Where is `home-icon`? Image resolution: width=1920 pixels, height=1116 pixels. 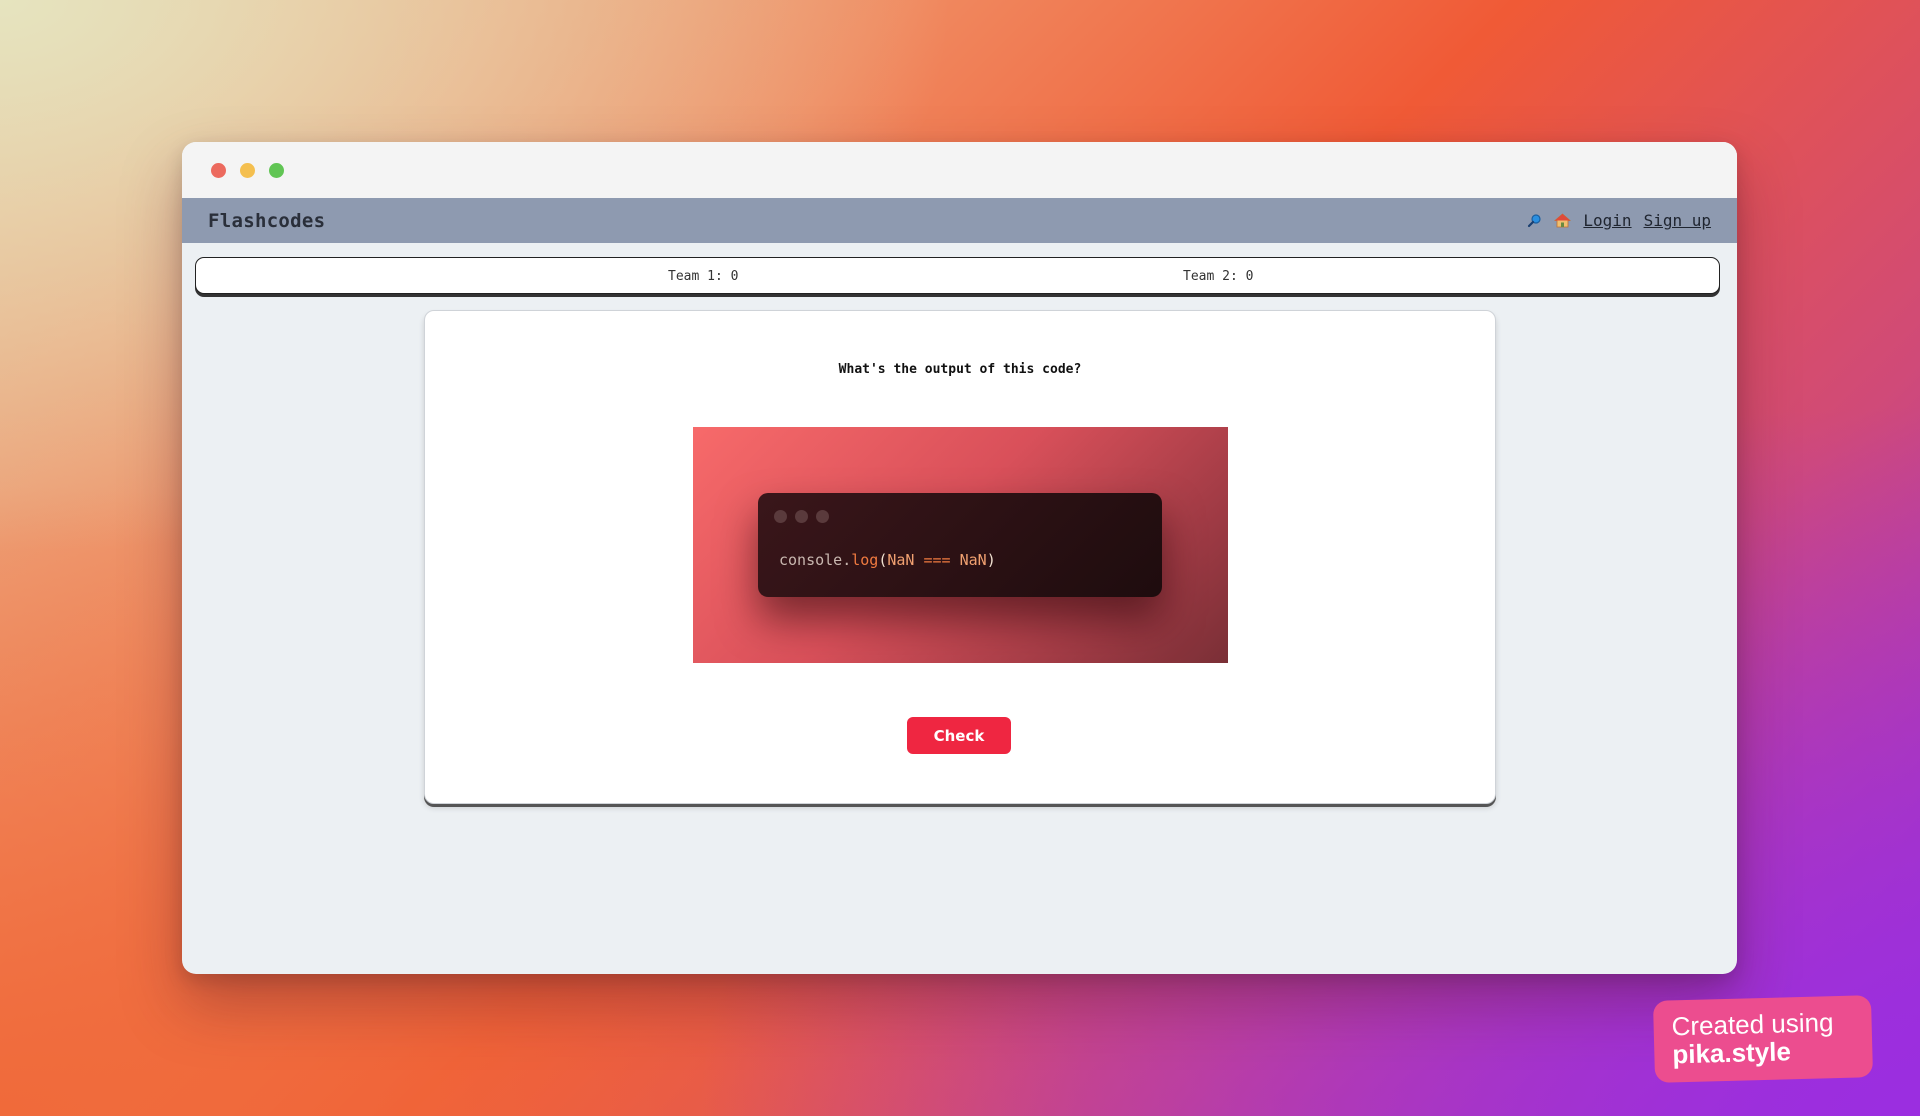
home-icon is located at coordinates (1563, 220).